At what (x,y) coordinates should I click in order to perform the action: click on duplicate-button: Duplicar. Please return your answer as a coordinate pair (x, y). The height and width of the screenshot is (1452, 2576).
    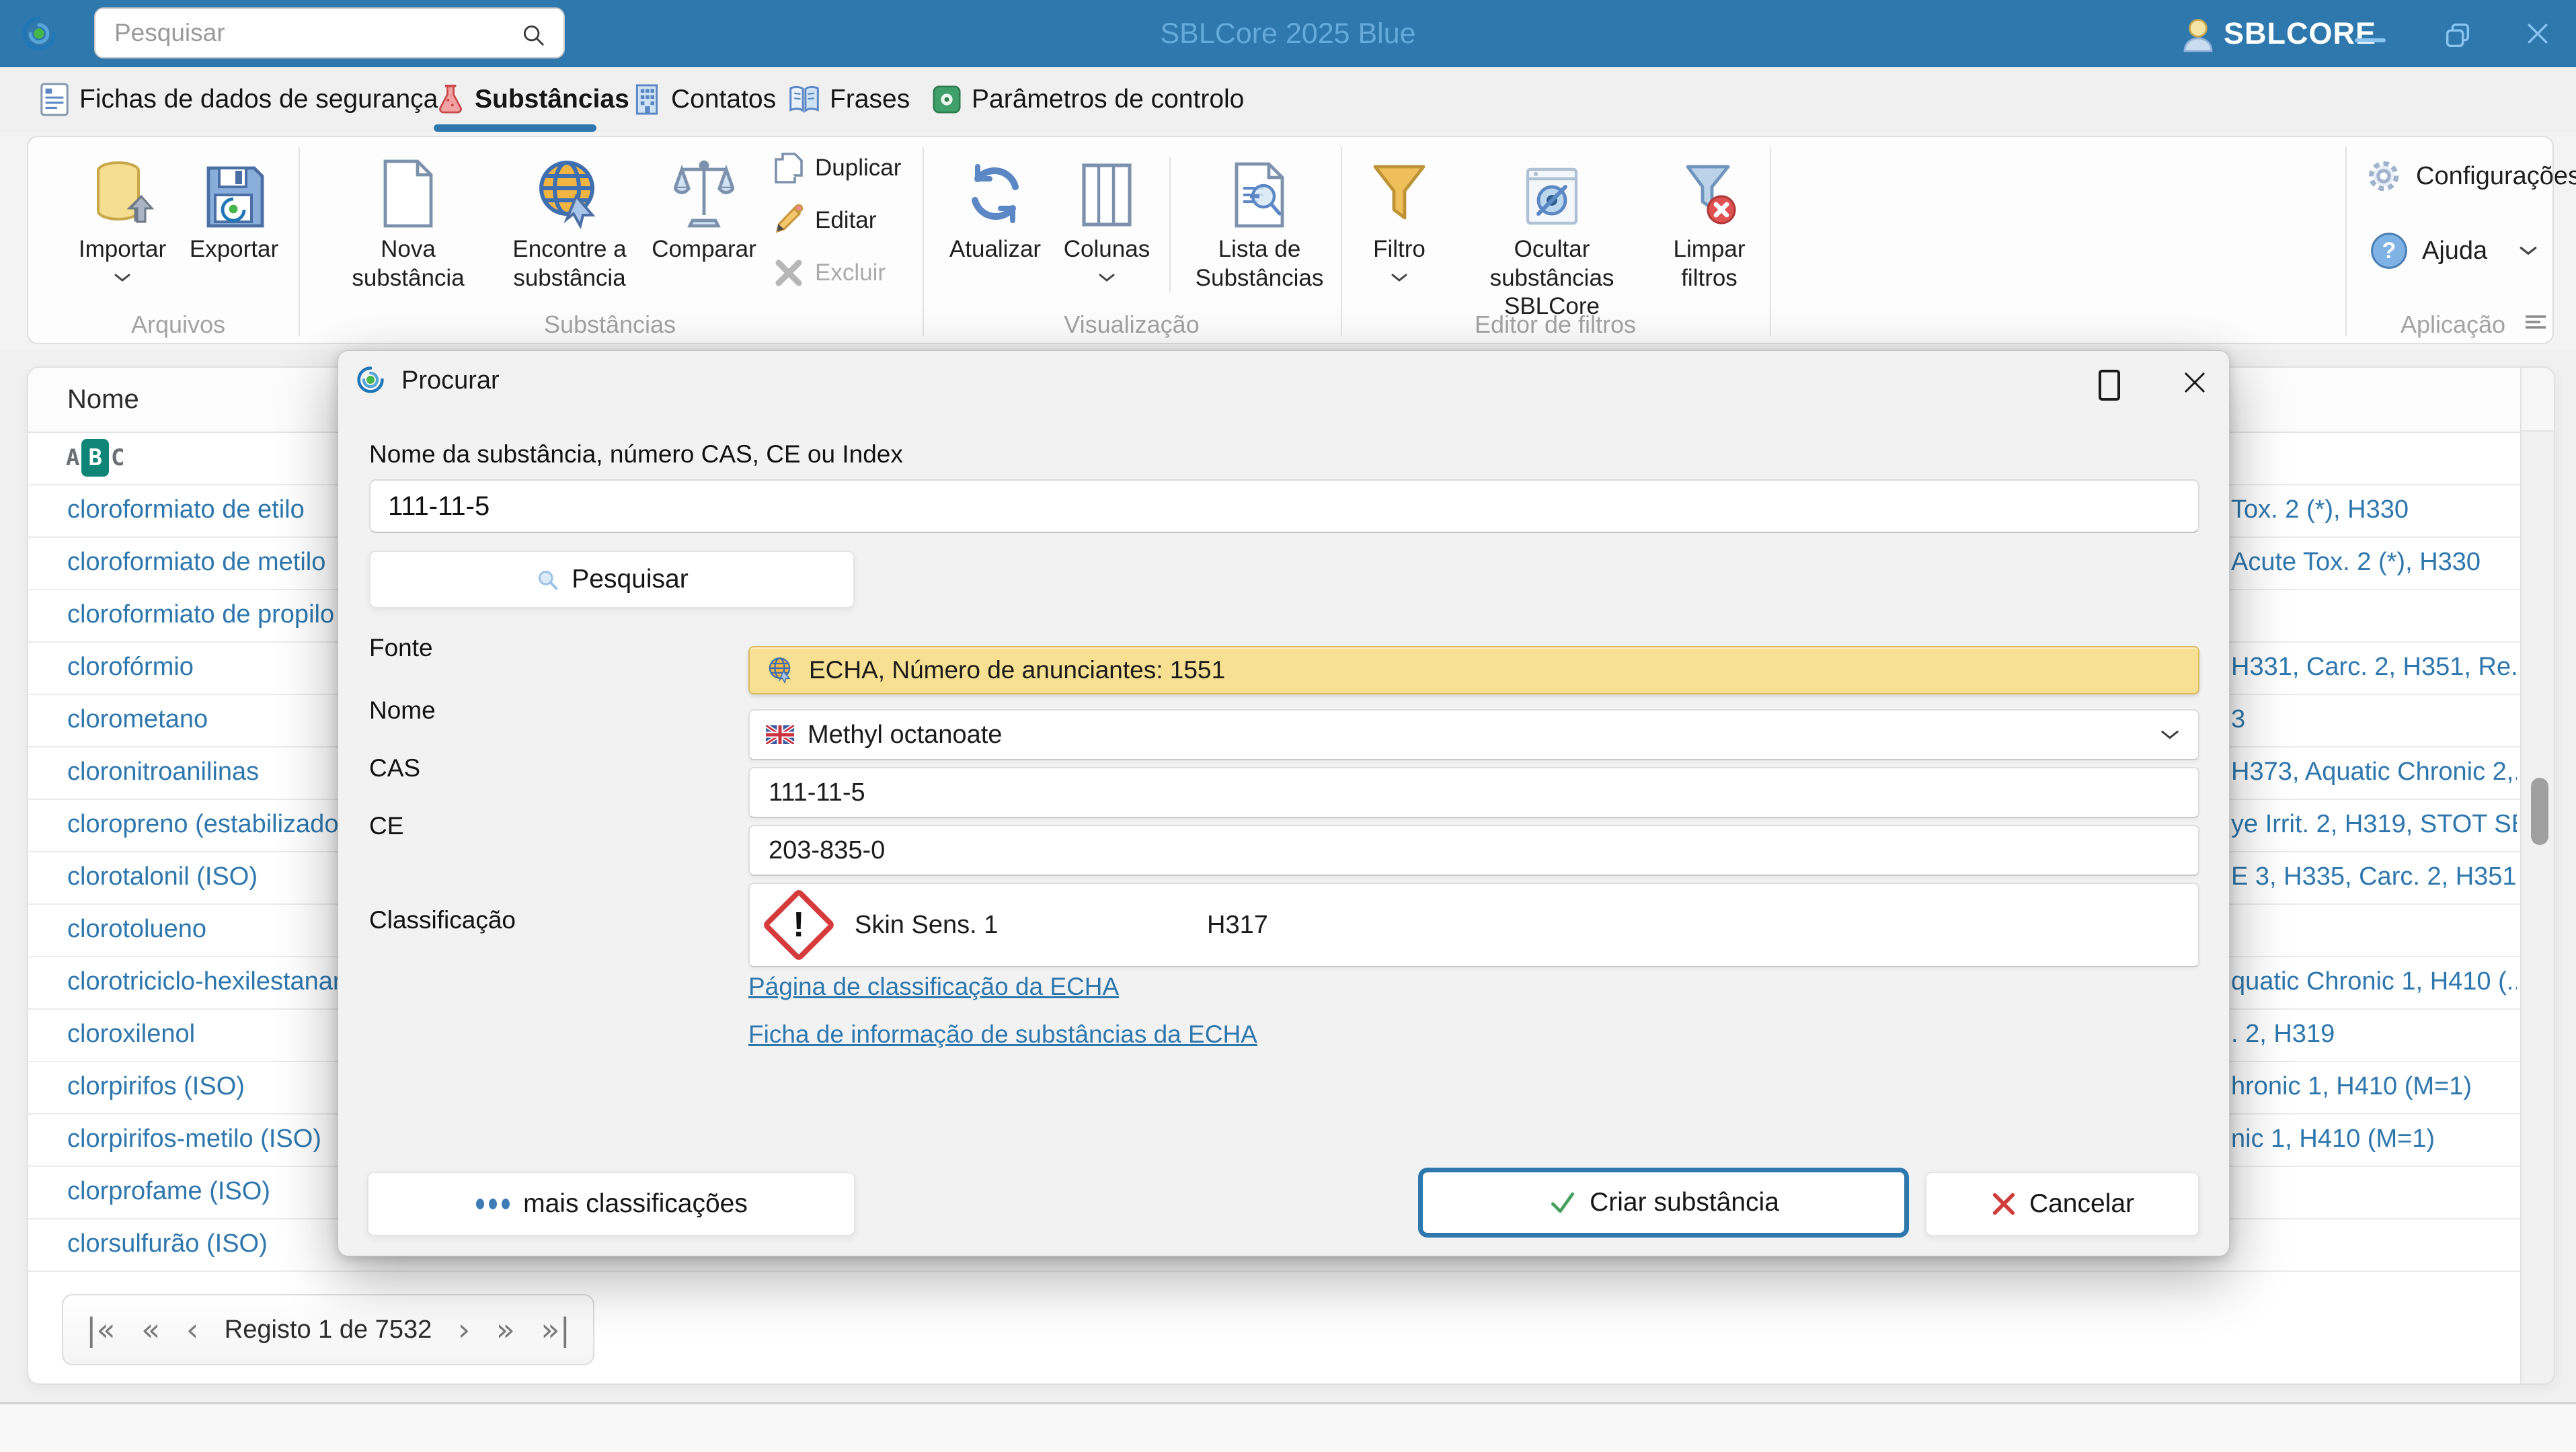
    Looking at the image, I should click on (846, 168).